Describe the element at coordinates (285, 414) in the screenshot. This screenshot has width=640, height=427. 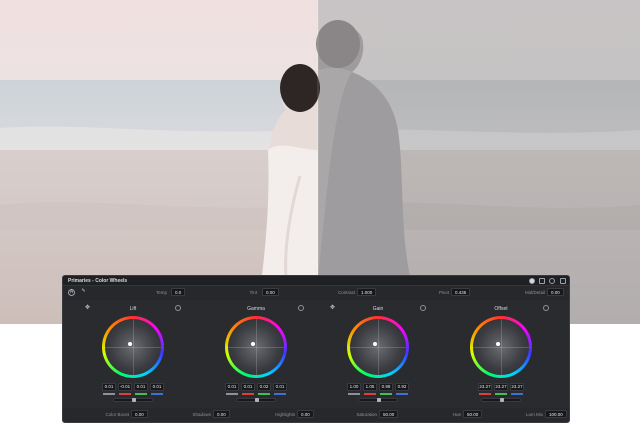
I see `highlights-label: Highlights` at that location.